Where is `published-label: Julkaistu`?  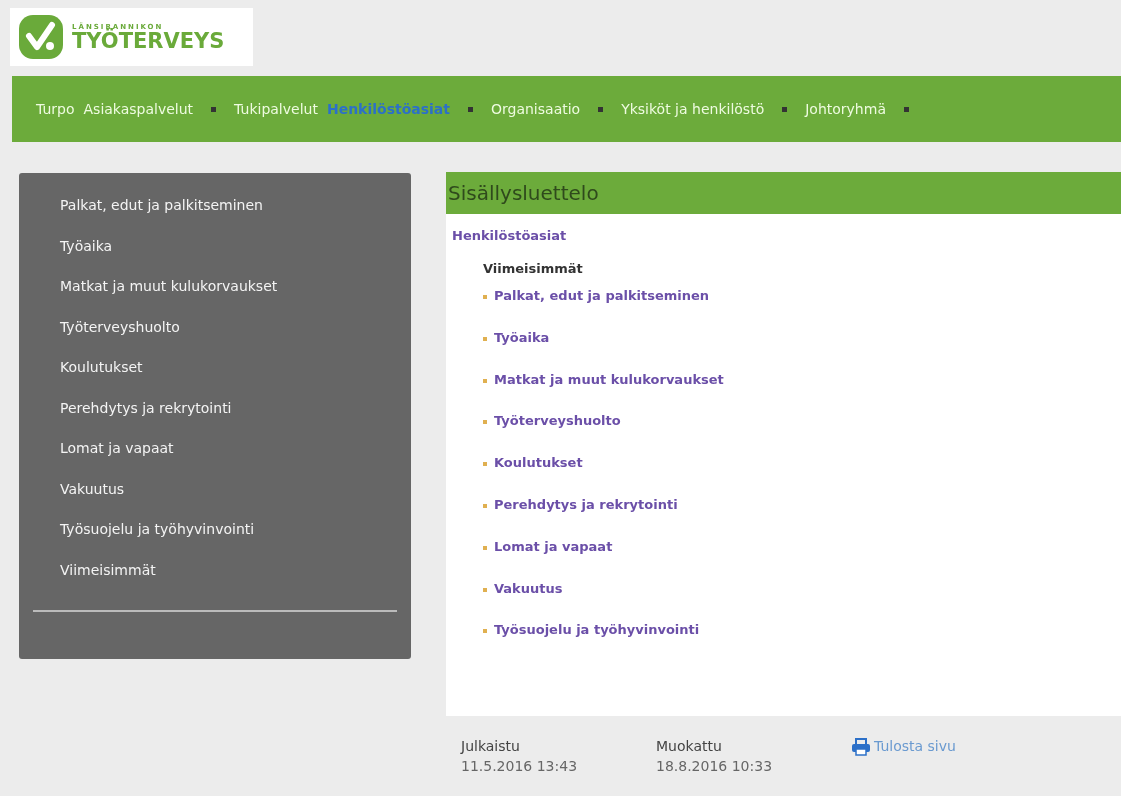 published-label: Julkaistu is located at coordinates (490, 746).